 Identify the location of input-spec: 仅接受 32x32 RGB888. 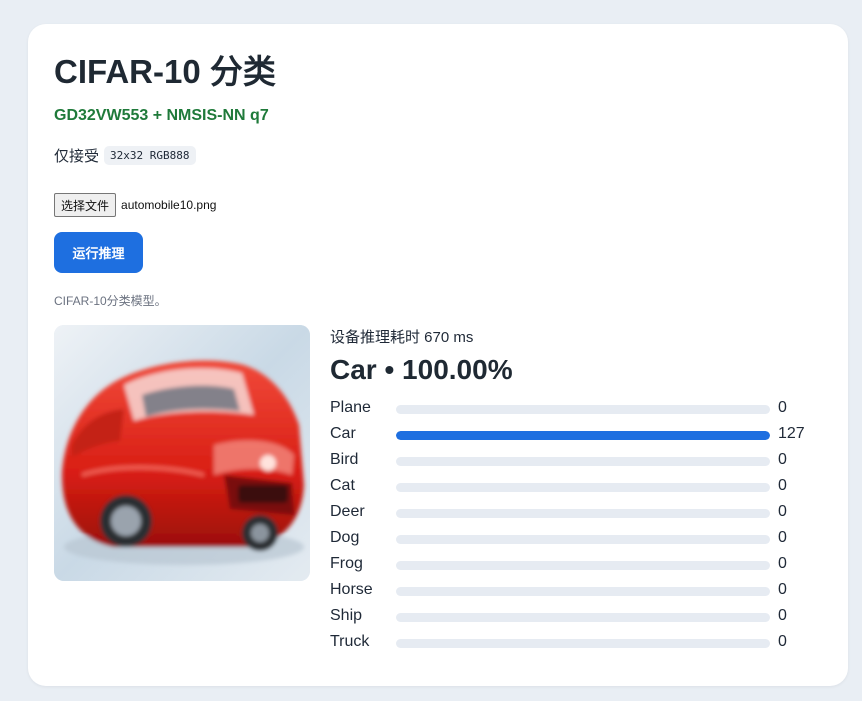
(125, 155).